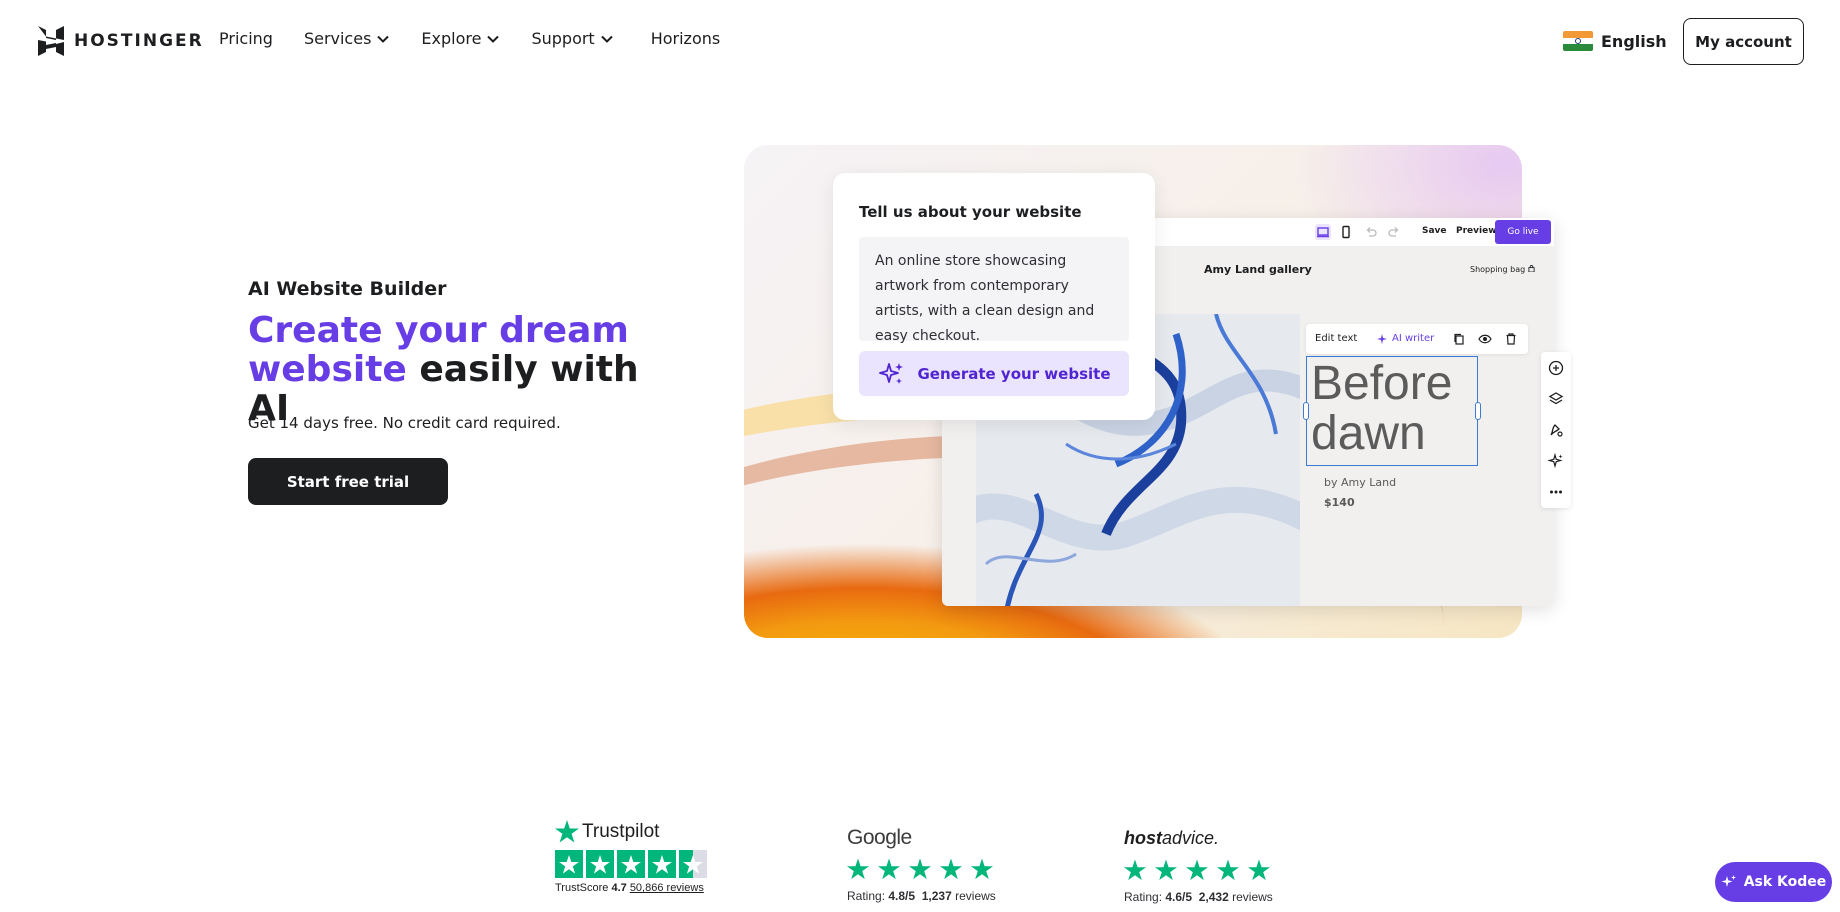 This screenshot has height=912, width=1840. I want to click on hostadvice-rating: hostadvice. Rating: 4.6/5 2,432 reviews, so click(1198, 866).